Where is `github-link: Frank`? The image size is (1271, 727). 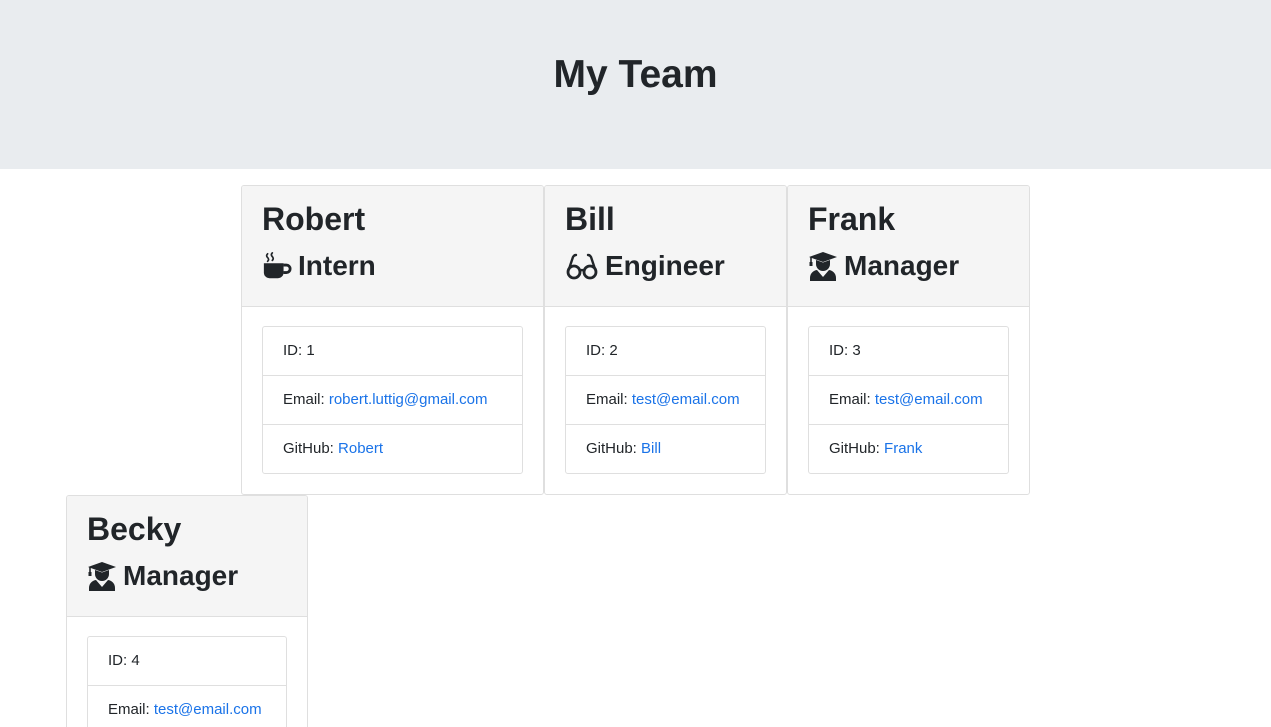 github-link: Frank is located at coordinates (903, 448).